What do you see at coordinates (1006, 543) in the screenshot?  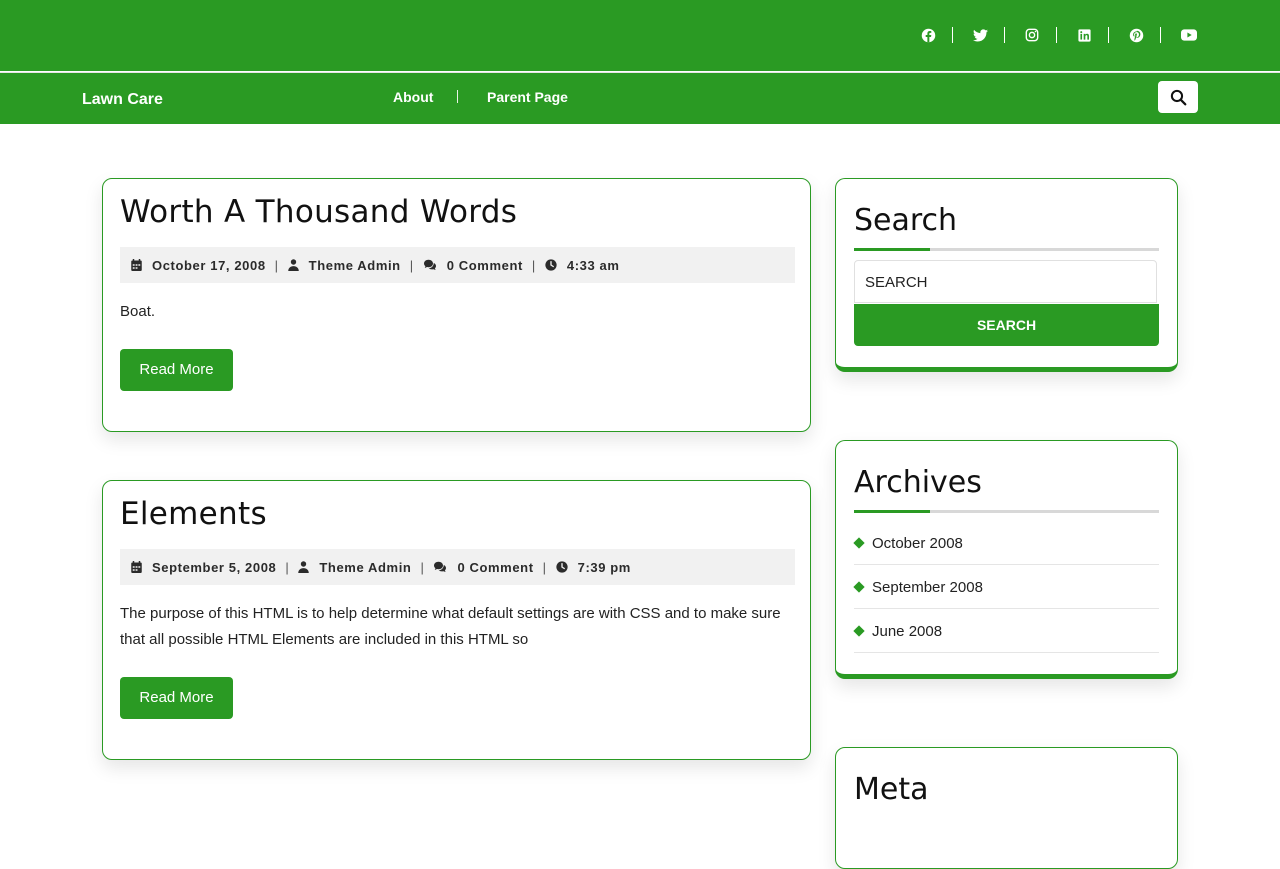 I see `archive-item: October 2008` at bounding box center [1006, 543].